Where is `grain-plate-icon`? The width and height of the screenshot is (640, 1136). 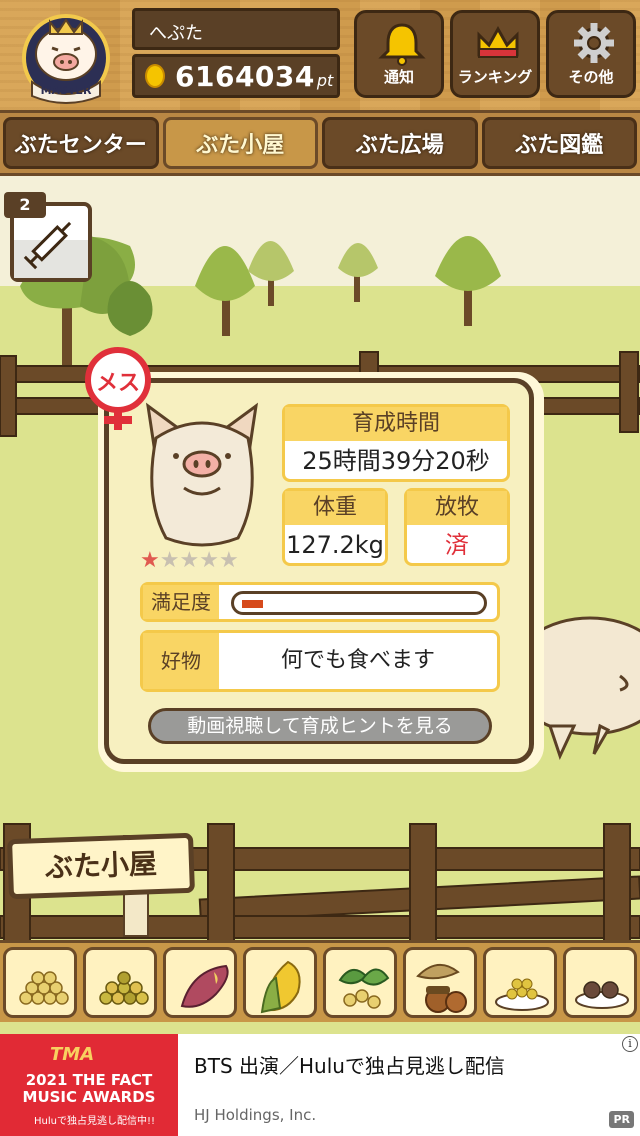
grain-plate-icon is located at coordinates (522, 994).